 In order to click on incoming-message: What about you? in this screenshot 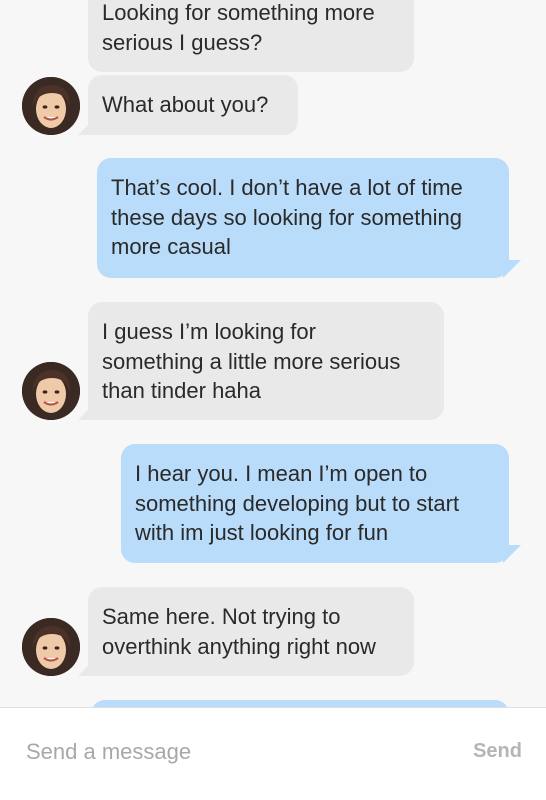, I will do `click(193, 105)`.